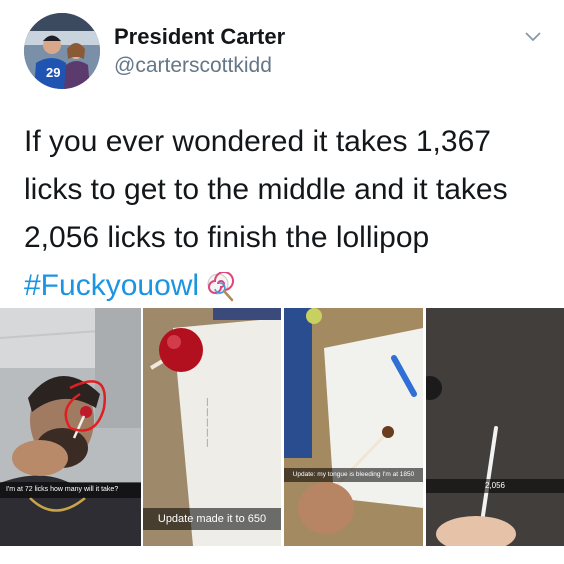 Image resolution: width=564 pixels, height=564 pixels. Describe the element at coordinates (227, 237) in the screenshot. I see `tweet-text-line: 2,056 licks to finish the lollipop` at that location.